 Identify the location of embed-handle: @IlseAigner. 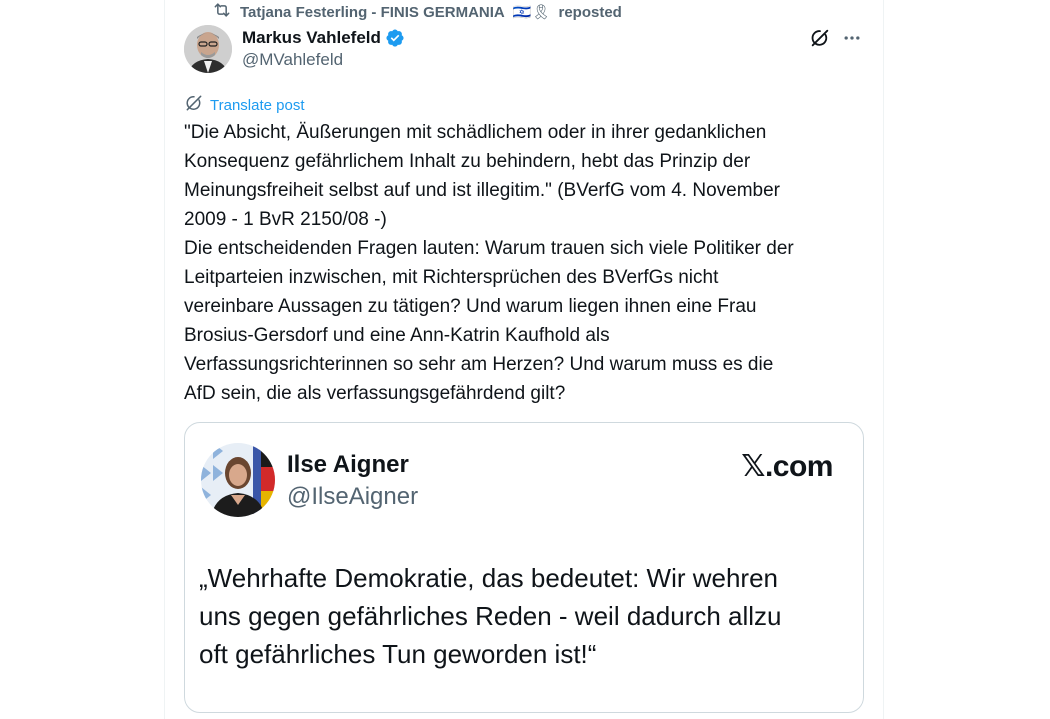
(353, 496).